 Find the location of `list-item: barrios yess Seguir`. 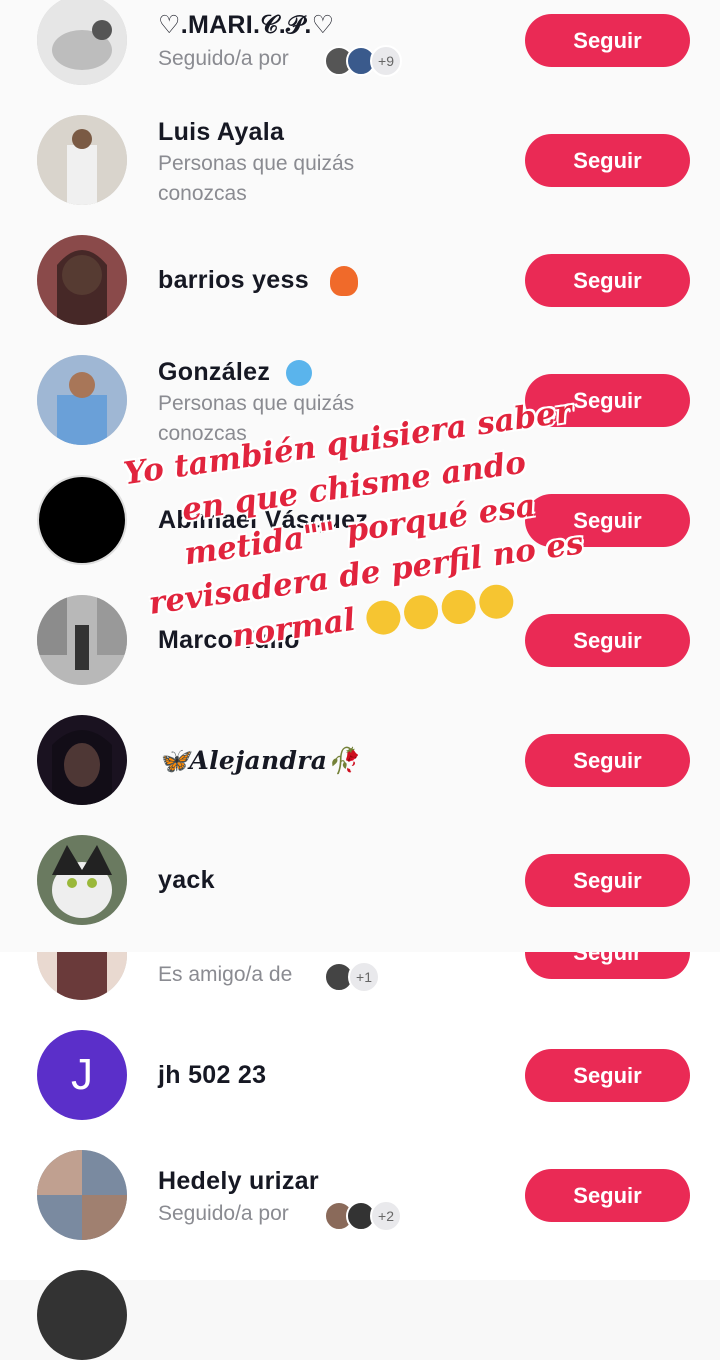

list-item: barrios yess Seguir is located at coordinates (360, 280).